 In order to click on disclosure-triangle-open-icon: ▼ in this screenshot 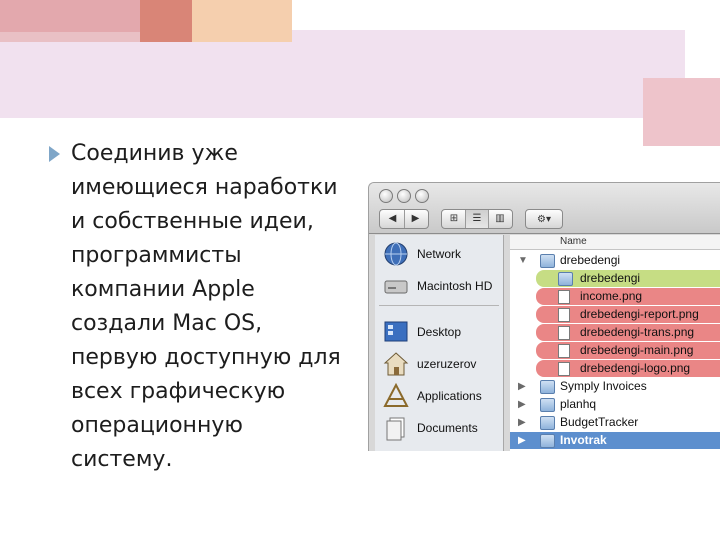, I will do `click(523, 260)`.